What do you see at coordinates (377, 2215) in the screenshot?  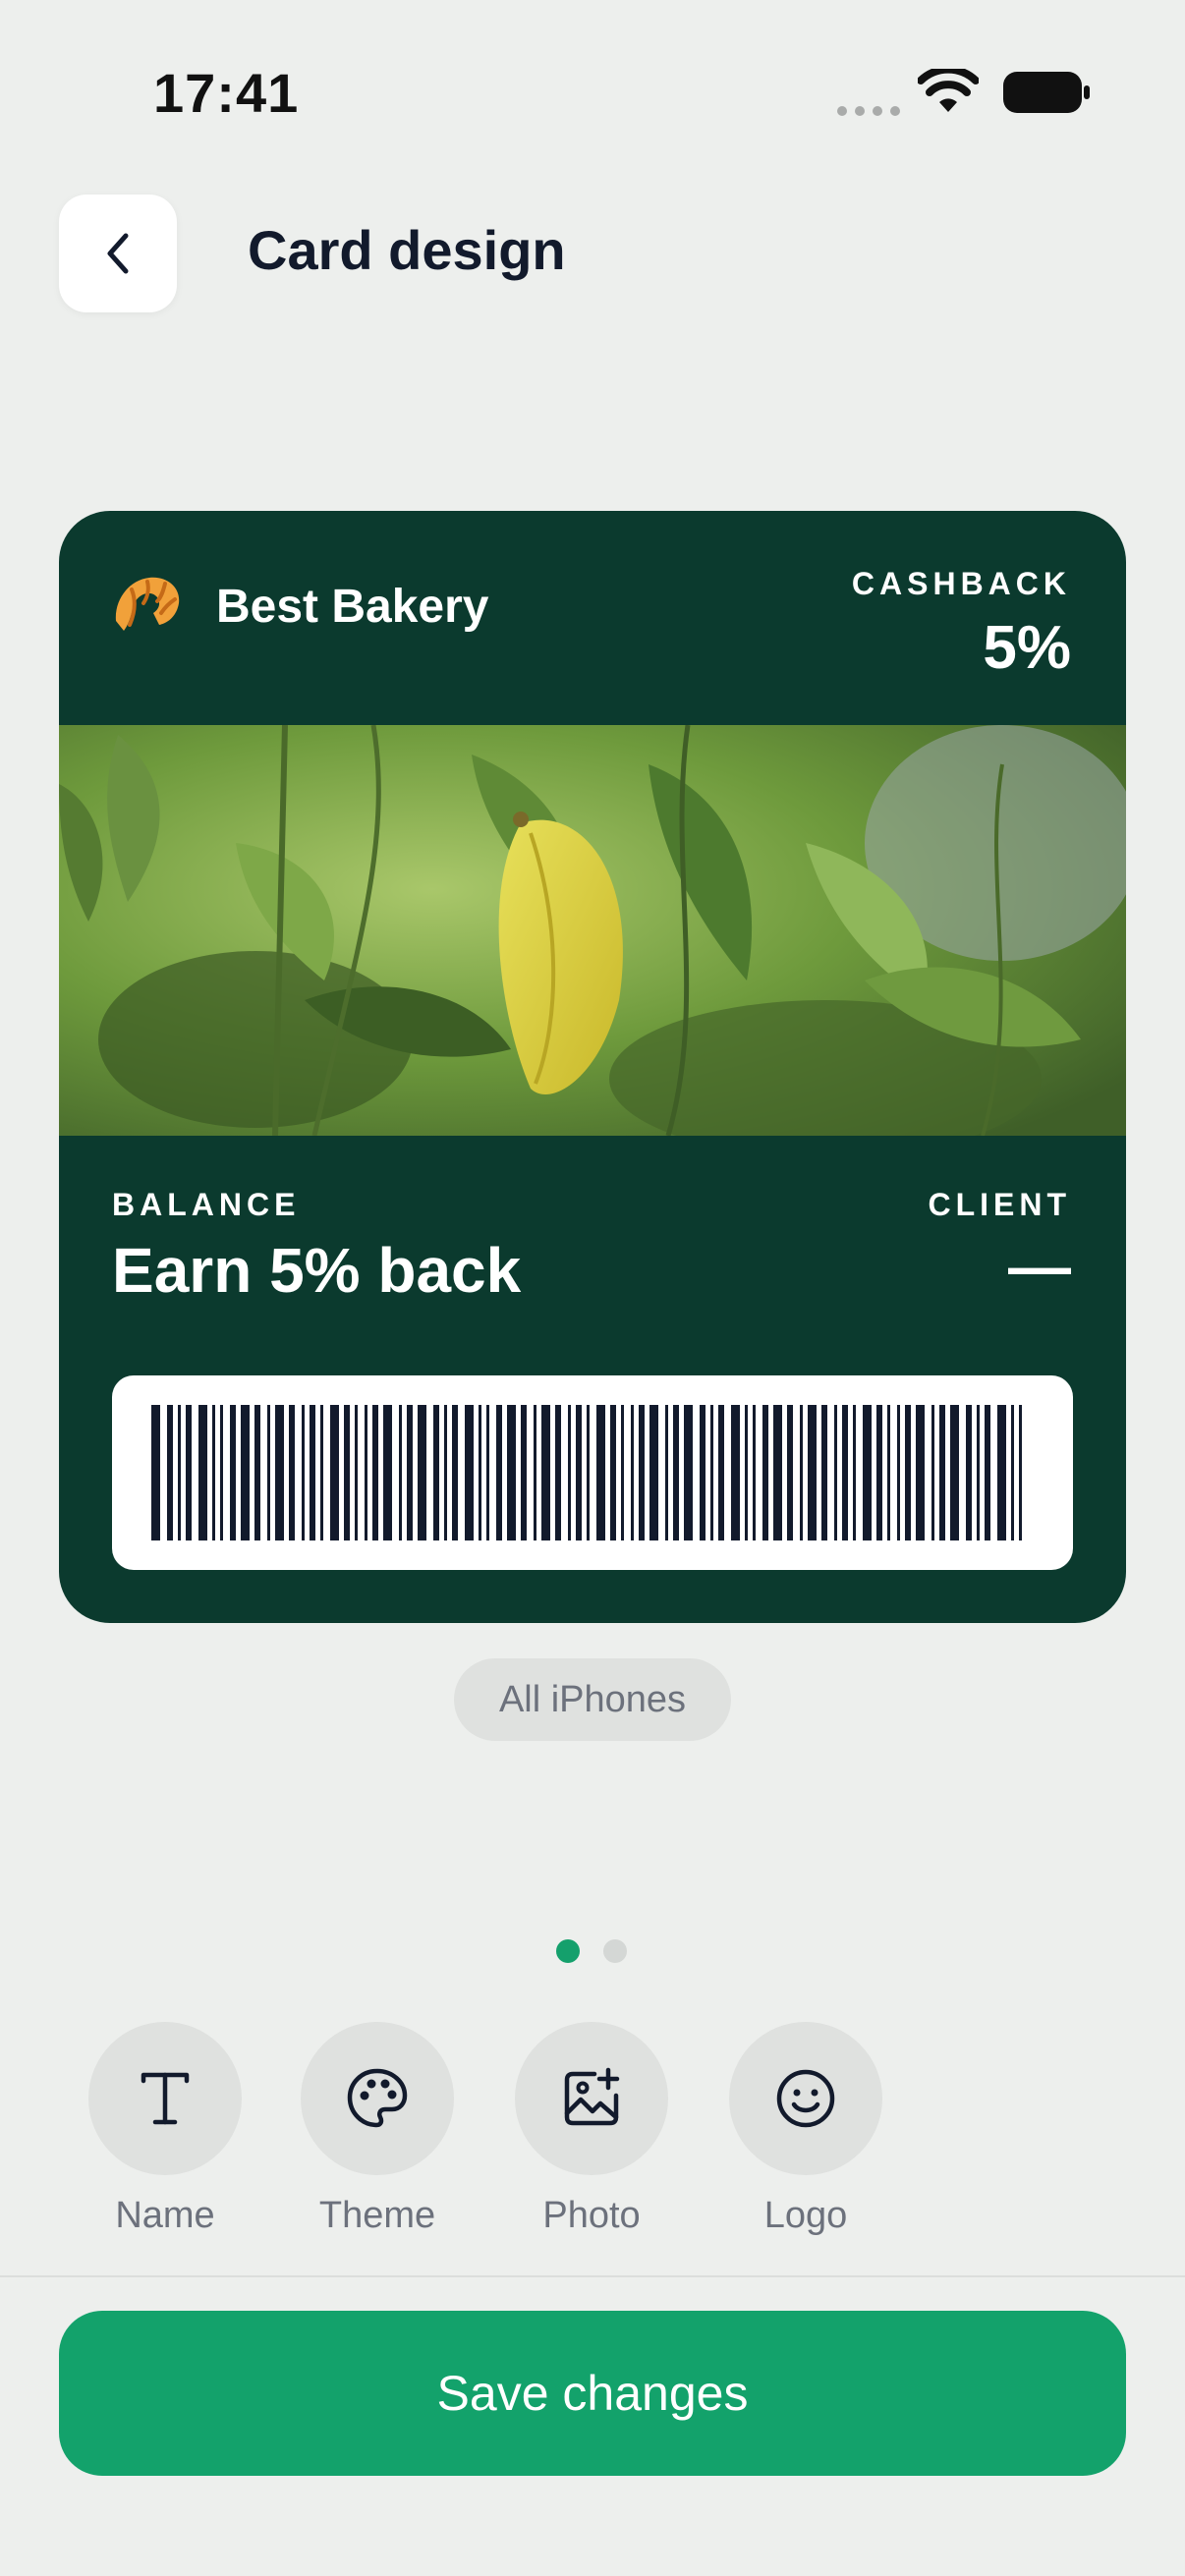 I see `tool-label: Theme` at bounding box center [377, 2215].